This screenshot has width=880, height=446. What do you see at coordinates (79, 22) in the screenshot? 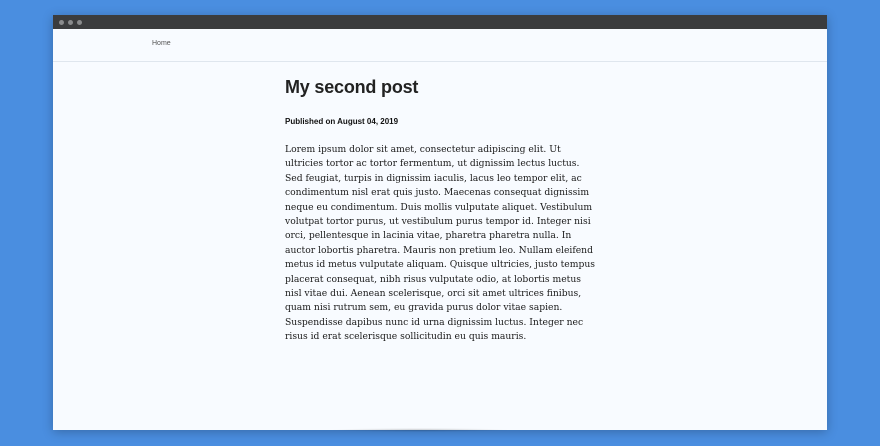
I see `maximize-window-icon` at bounding box center [79, 22].